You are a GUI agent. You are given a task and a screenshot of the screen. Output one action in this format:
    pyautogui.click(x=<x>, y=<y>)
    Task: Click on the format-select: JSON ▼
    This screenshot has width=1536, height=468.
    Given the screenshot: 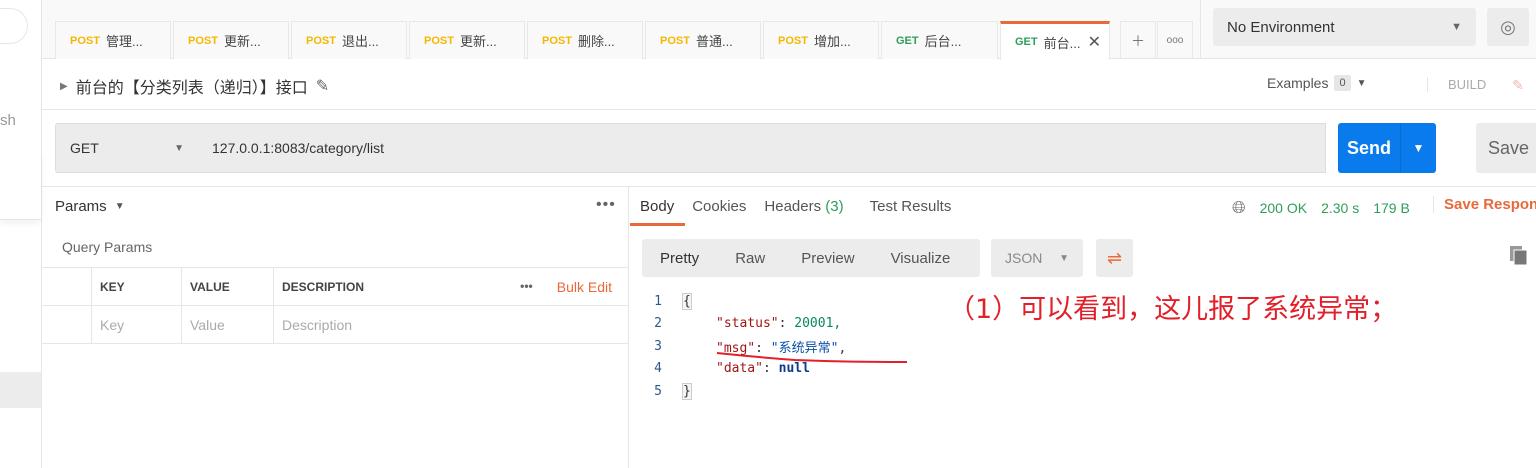 What is the action you would take?
    pyautogui.click(x=1037, y=258)
    